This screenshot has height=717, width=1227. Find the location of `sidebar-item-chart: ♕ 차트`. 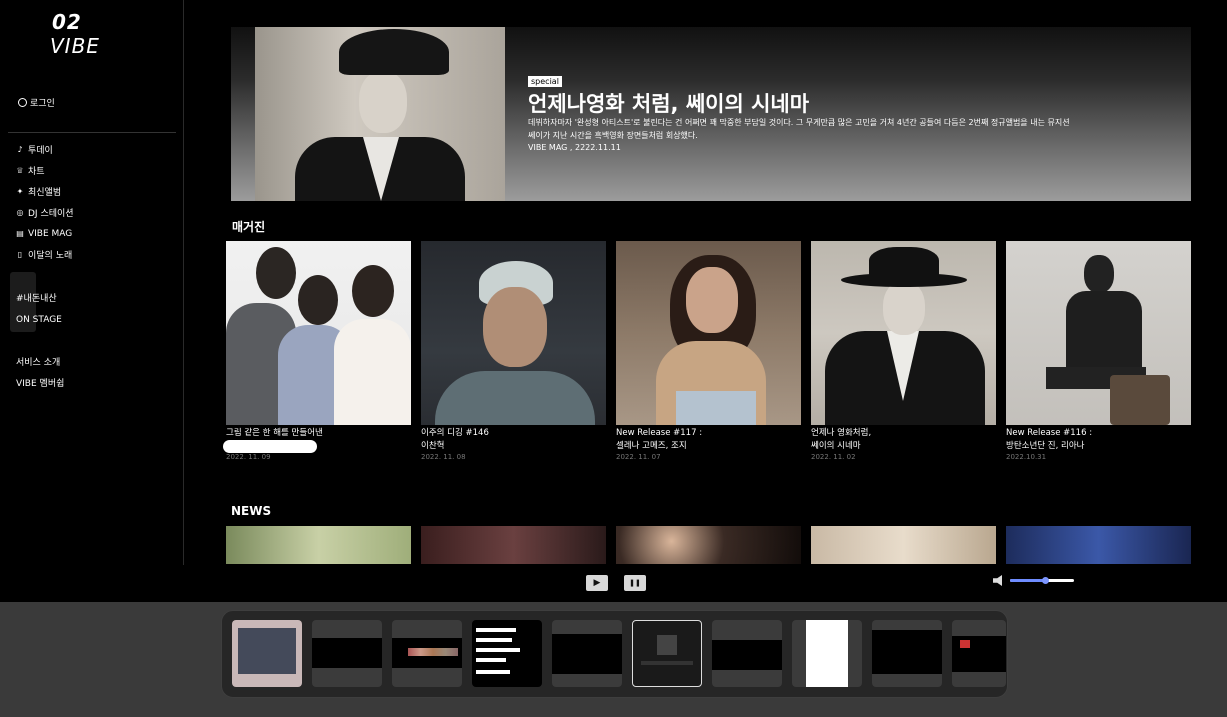

sidebar-item-chart: ♕ 차트 is located at coordinates (45, 170).